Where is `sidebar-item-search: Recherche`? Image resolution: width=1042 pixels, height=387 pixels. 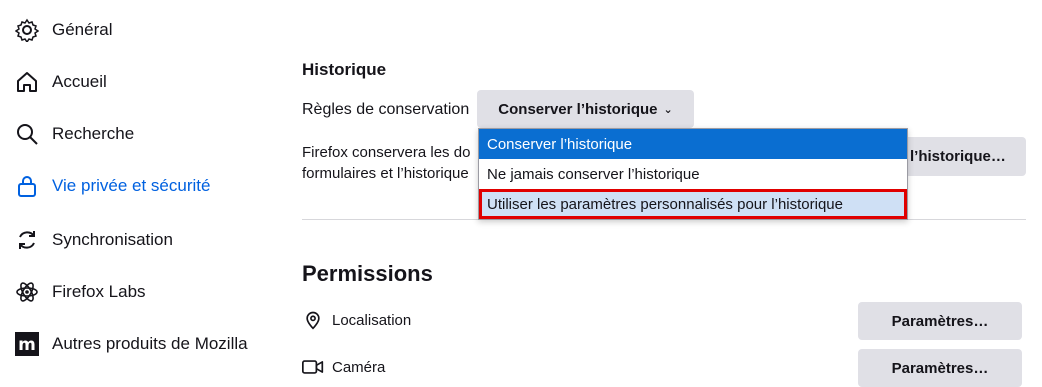
sidebar-item-search: Recherche is located at coordinates (74, 134).